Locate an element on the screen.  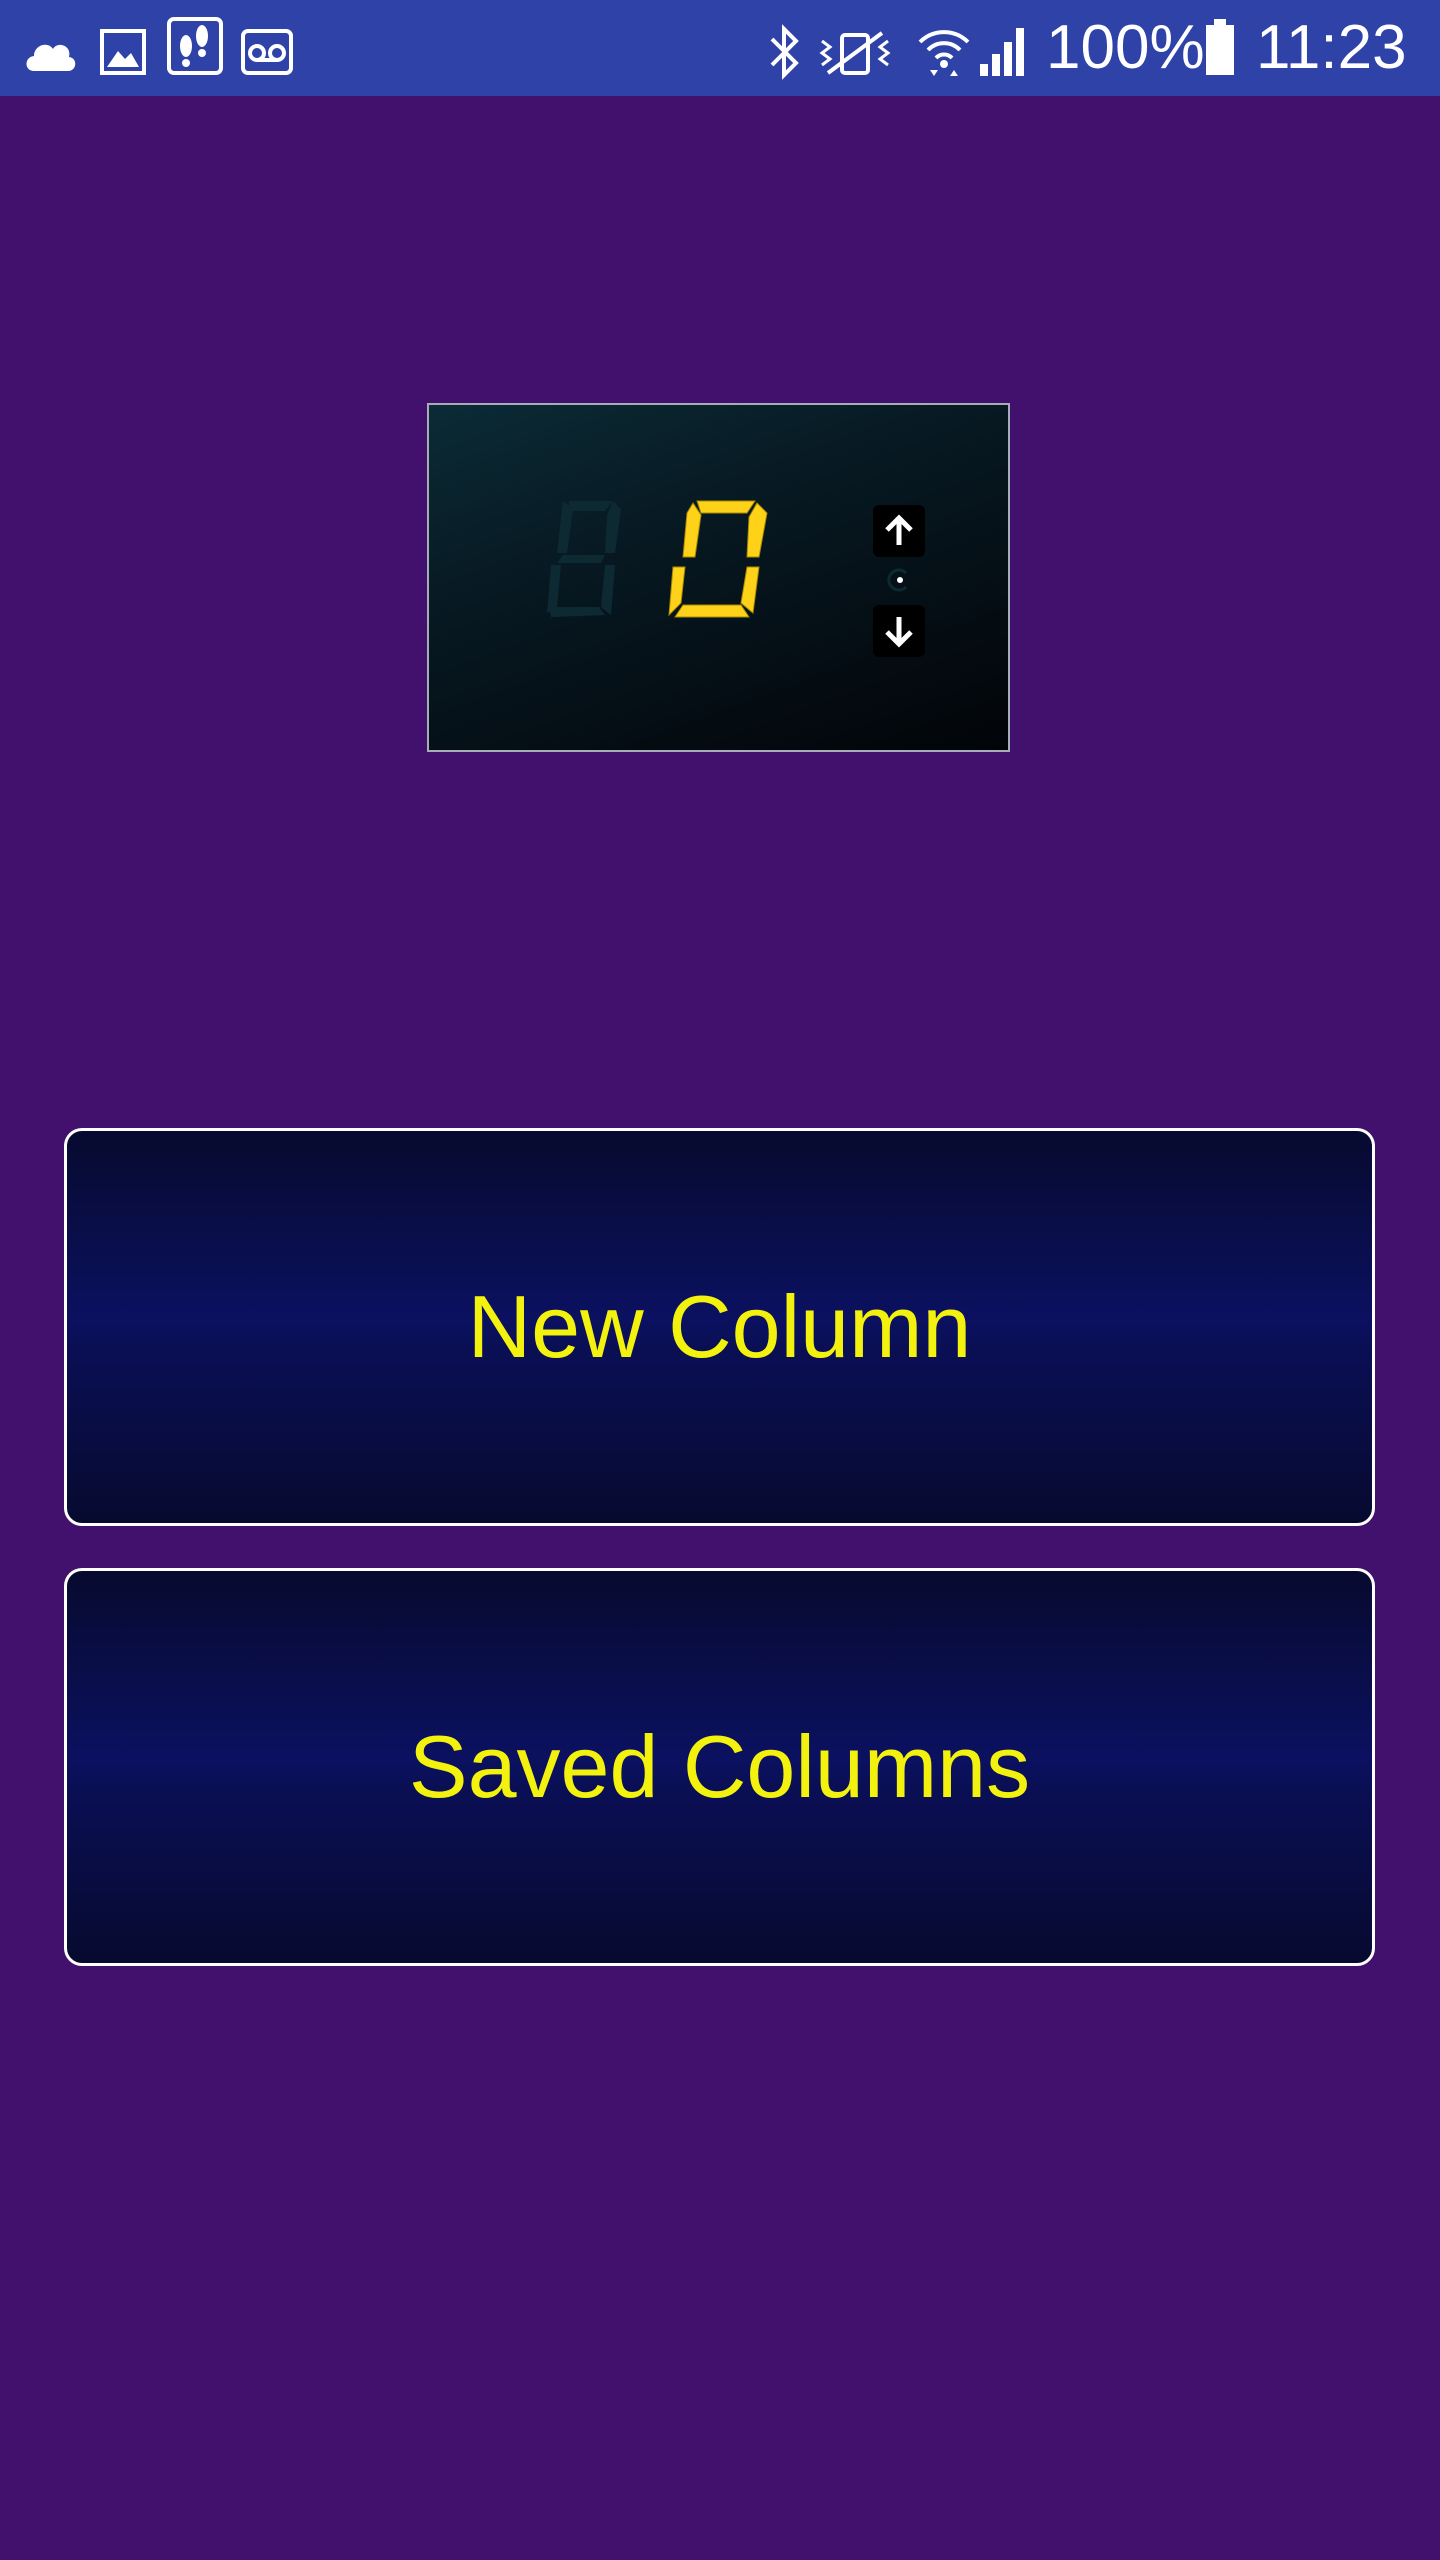
counter-display is located at coordinates (718, 577).